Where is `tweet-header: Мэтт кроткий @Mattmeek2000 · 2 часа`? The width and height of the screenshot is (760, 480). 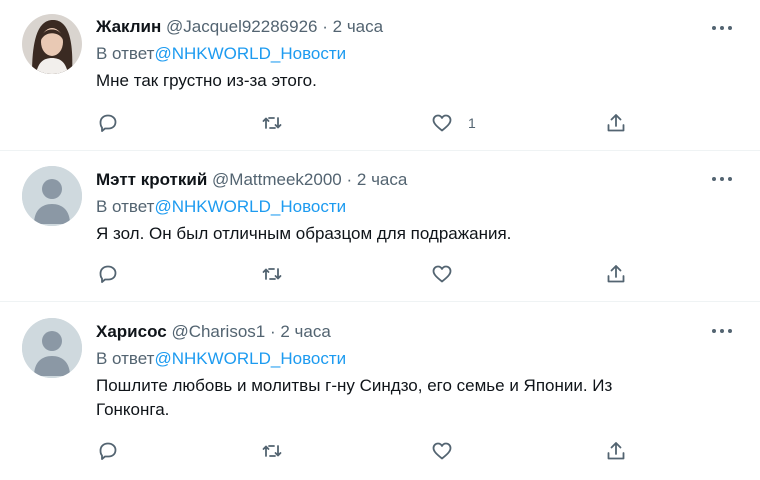 tweet-header: Мэтт кроткий @Mattmeek2000 · 2 часа is located at coordinates (418, 180).